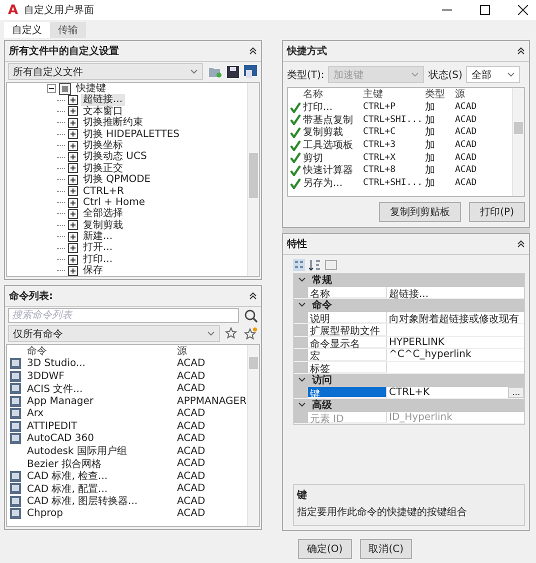 The height and width of the screenshot is (563, 536). Describe the element at coordinates (523, 10) in the screenshot. I see `close-icon` at that location.